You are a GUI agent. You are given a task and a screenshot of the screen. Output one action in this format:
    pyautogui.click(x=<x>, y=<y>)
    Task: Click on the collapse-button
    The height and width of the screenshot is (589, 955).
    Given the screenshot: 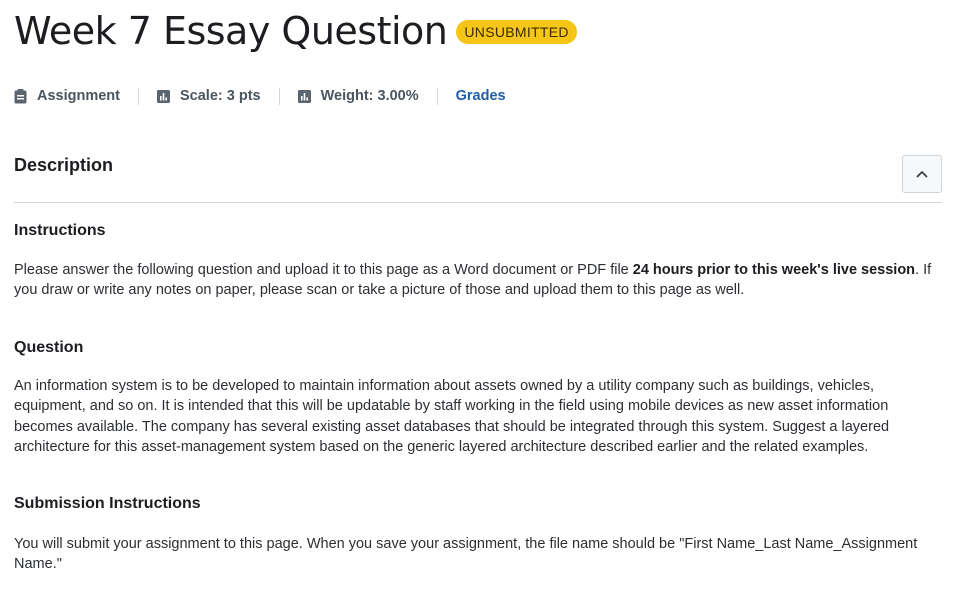 What is the action you would take?
    pyautogui.click(x=922, y=174)
    